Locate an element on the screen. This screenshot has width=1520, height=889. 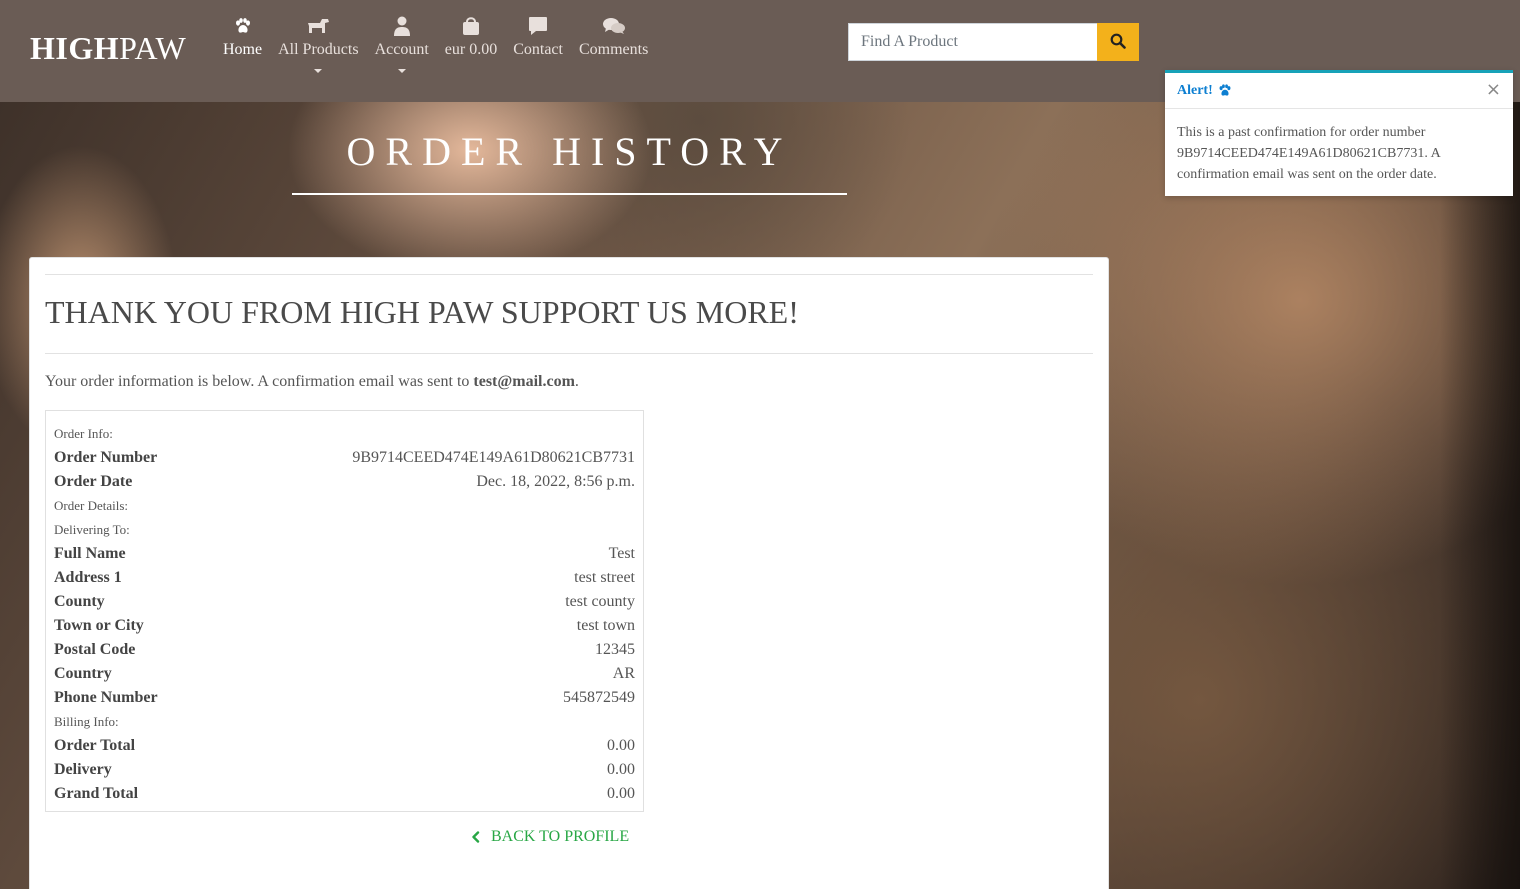
site-logo: HIGHPAW is located at coordinates (108, 48).